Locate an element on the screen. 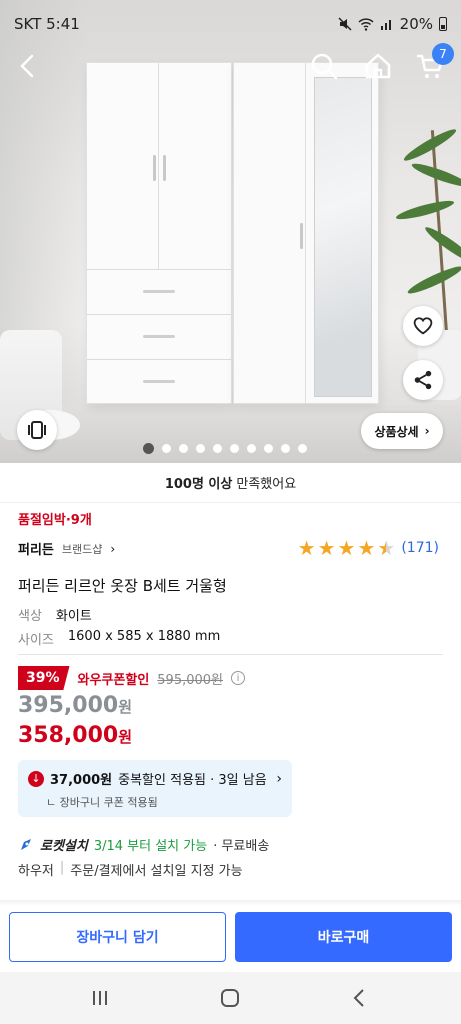 The height and width of the screenshot is (1024, 461). status-bar: SKT 5:41 20% is located at coordinates (230, 23).